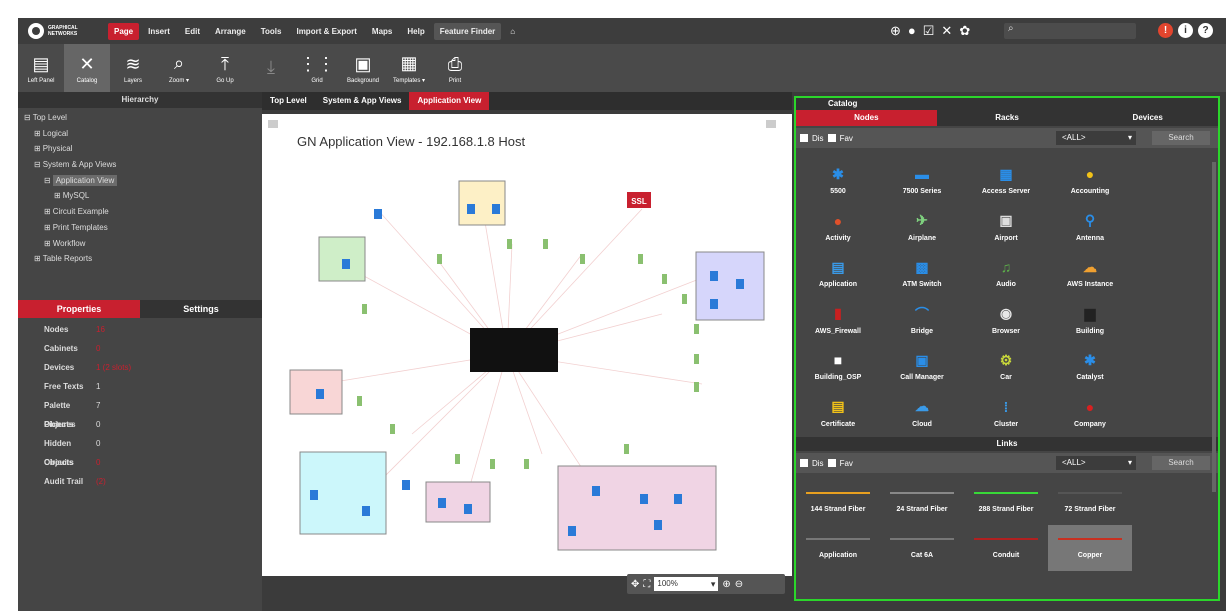 The image size is (1226, 611). I want to click on home-icon: ⌂, so click(512, 31).